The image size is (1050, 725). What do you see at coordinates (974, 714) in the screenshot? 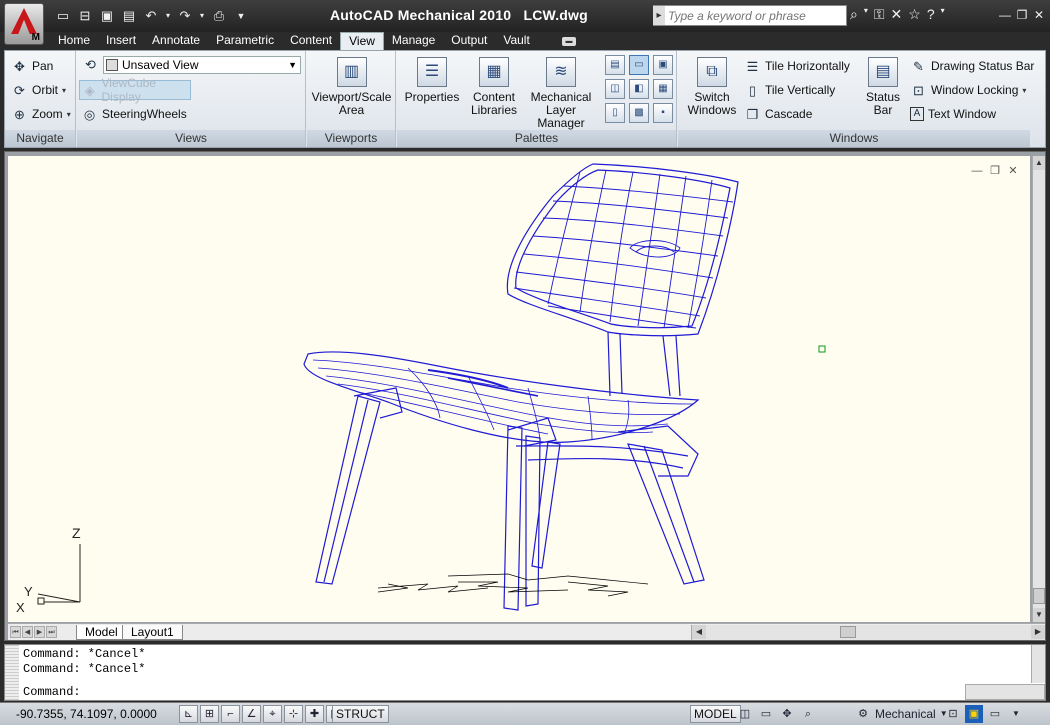
I see `vault-status-icon: ▣` at bounding box center [974, 714].